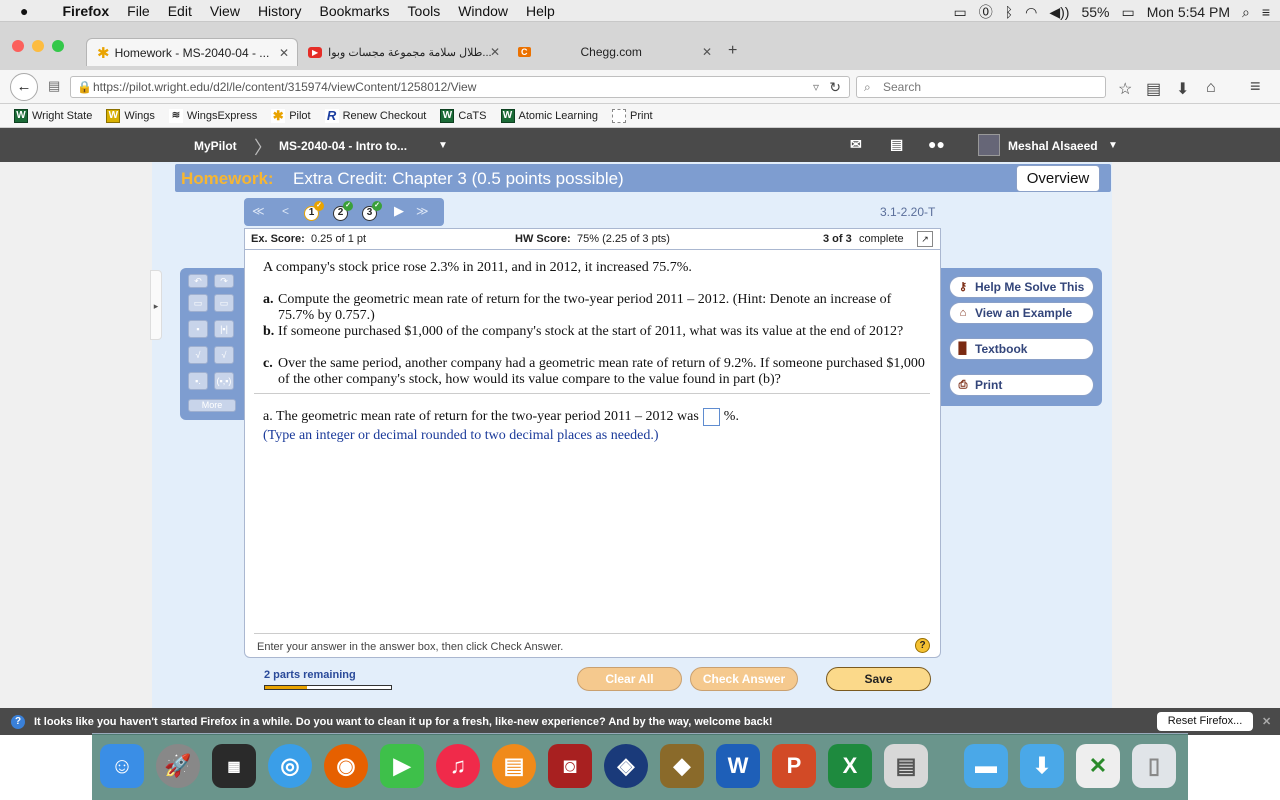 The width and height of the screenshot is (1280, 800). I want to click on page-info-icon: ▤, so click(54, 86).